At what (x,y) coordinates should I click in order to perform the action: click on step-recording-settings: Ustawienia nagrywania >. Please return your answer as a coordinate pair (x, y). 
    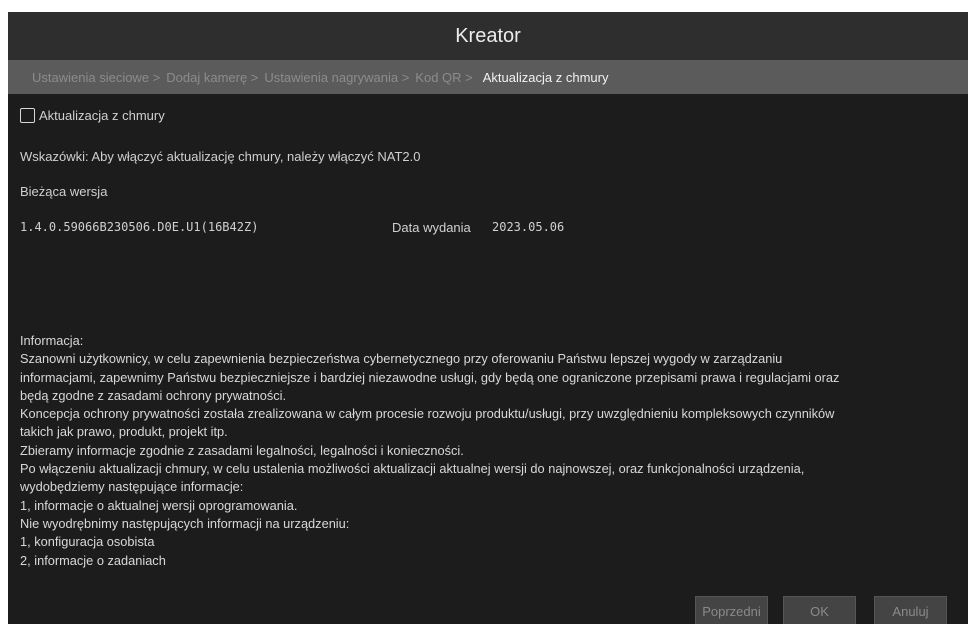
    Looking at the image, I should click on (336, 77).